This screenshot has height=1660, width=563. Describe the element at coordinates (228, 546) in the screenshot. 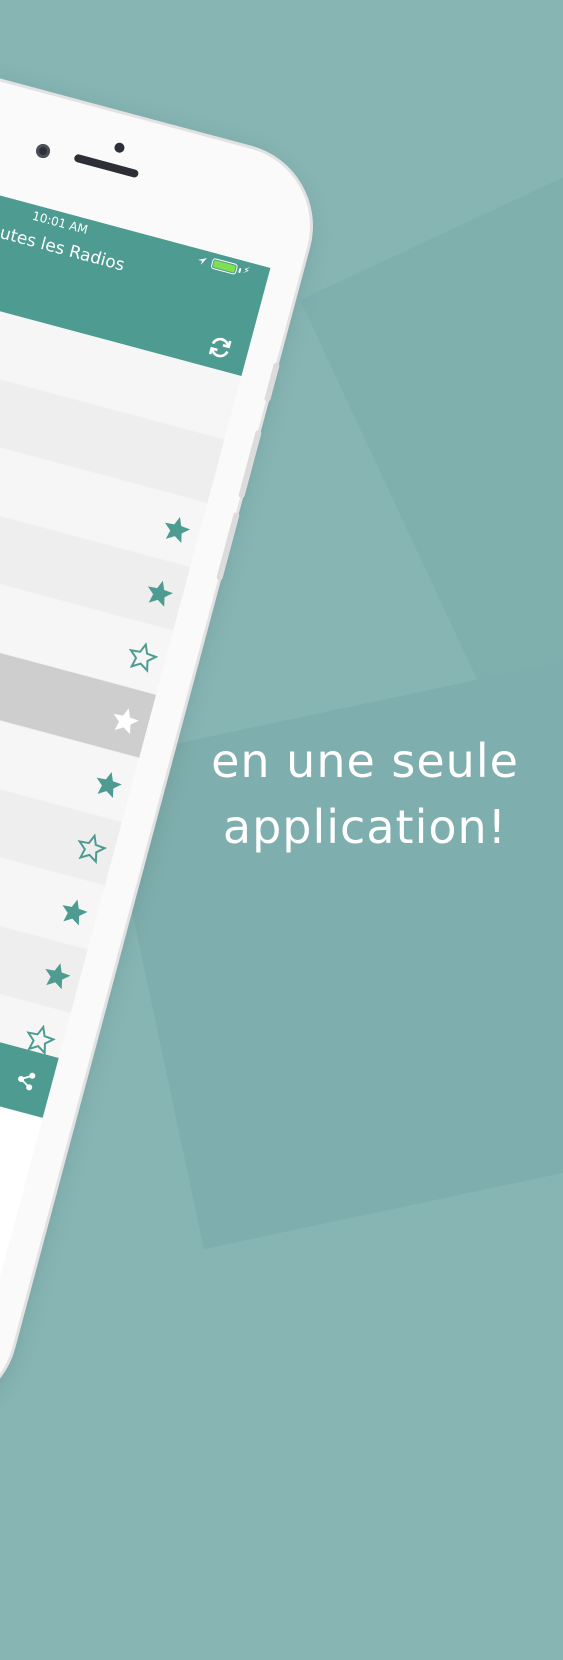

I see `volume-down-button` at that location.